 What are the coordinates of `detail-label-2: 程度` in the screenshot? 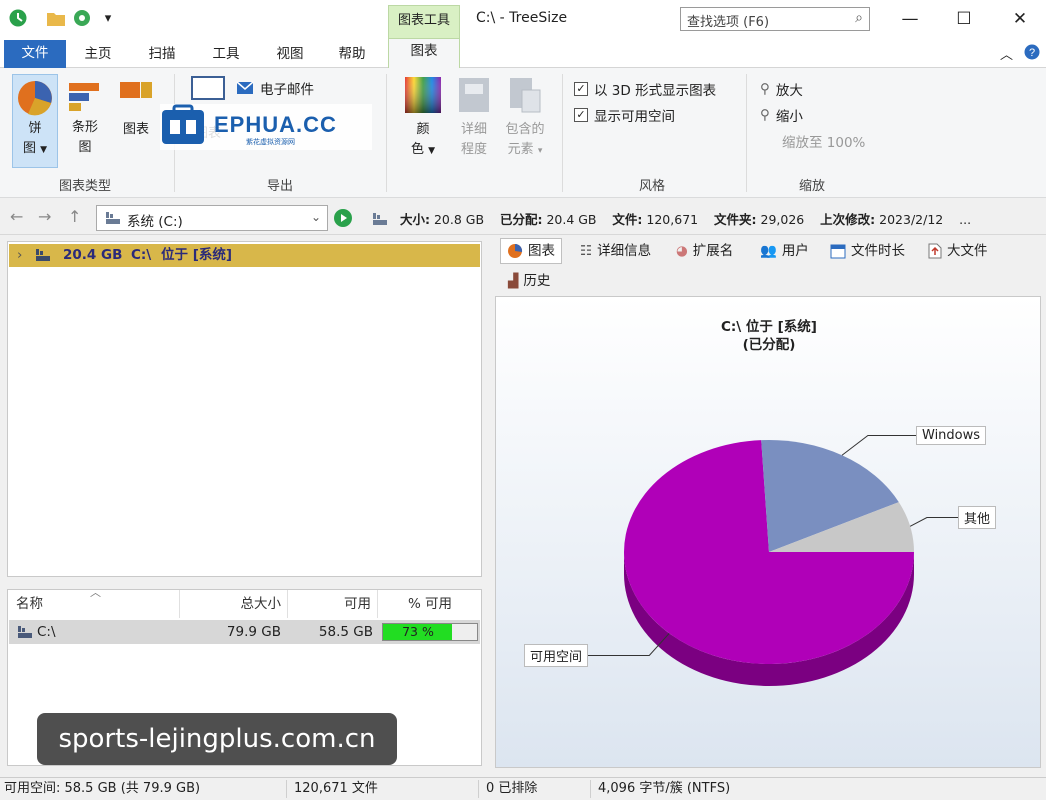 It's located at (473, 149).